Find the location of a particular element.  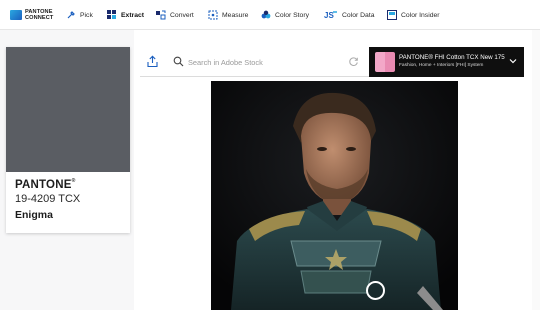

tool-color-story: Color Story is located at coordinates (285, 15).